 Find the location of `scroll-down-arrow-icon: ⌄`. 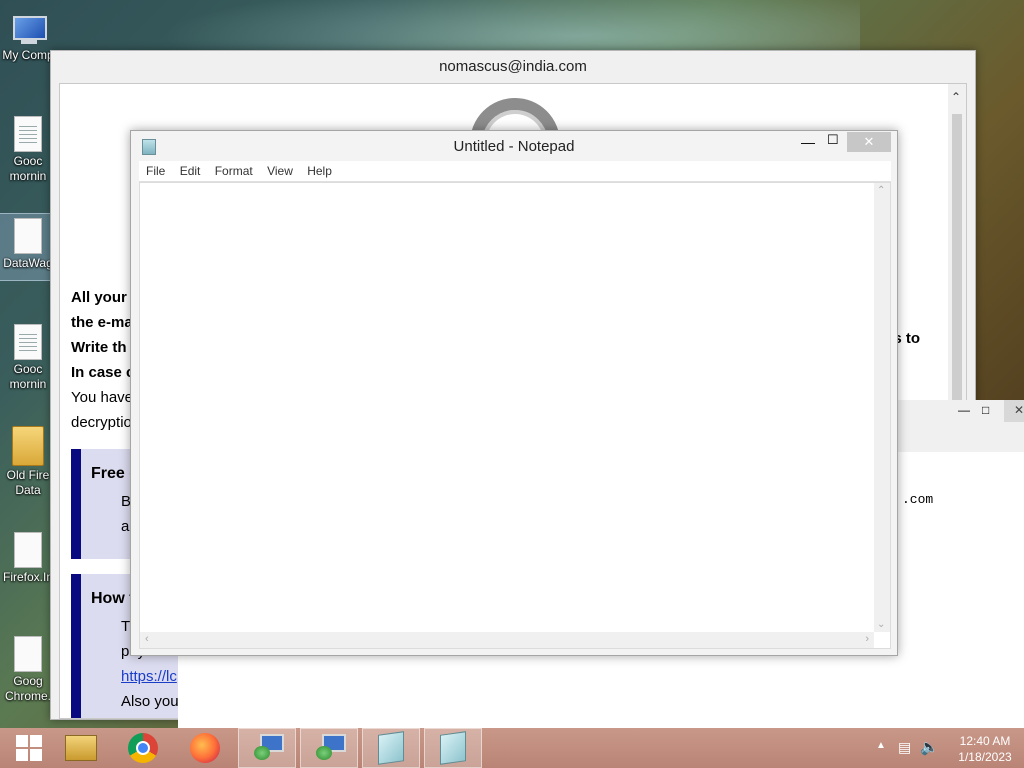

scroll-down-arrow-icon: ⌄ is located at coordinates (881, 624).